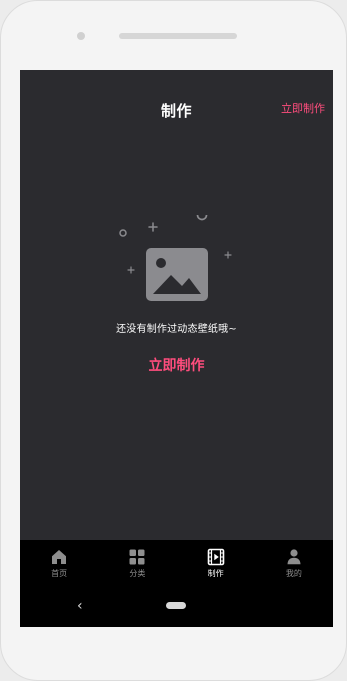 This screenshot has height=681, width=347. What do you see at coordinates (294, 557) in the screenshot?
I see `user-icon` at bounding box center [294, 557].